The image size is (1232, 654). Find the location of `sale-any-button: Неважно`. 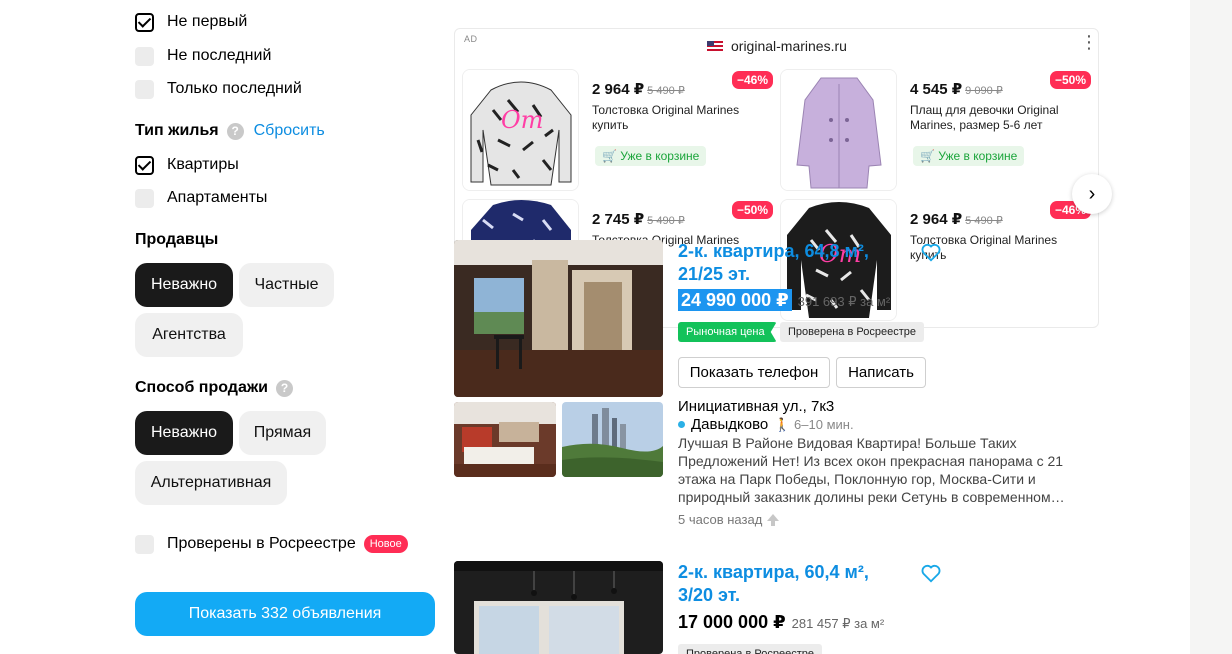

sale-any-button: Неважно is located at coordinates (184, 433).